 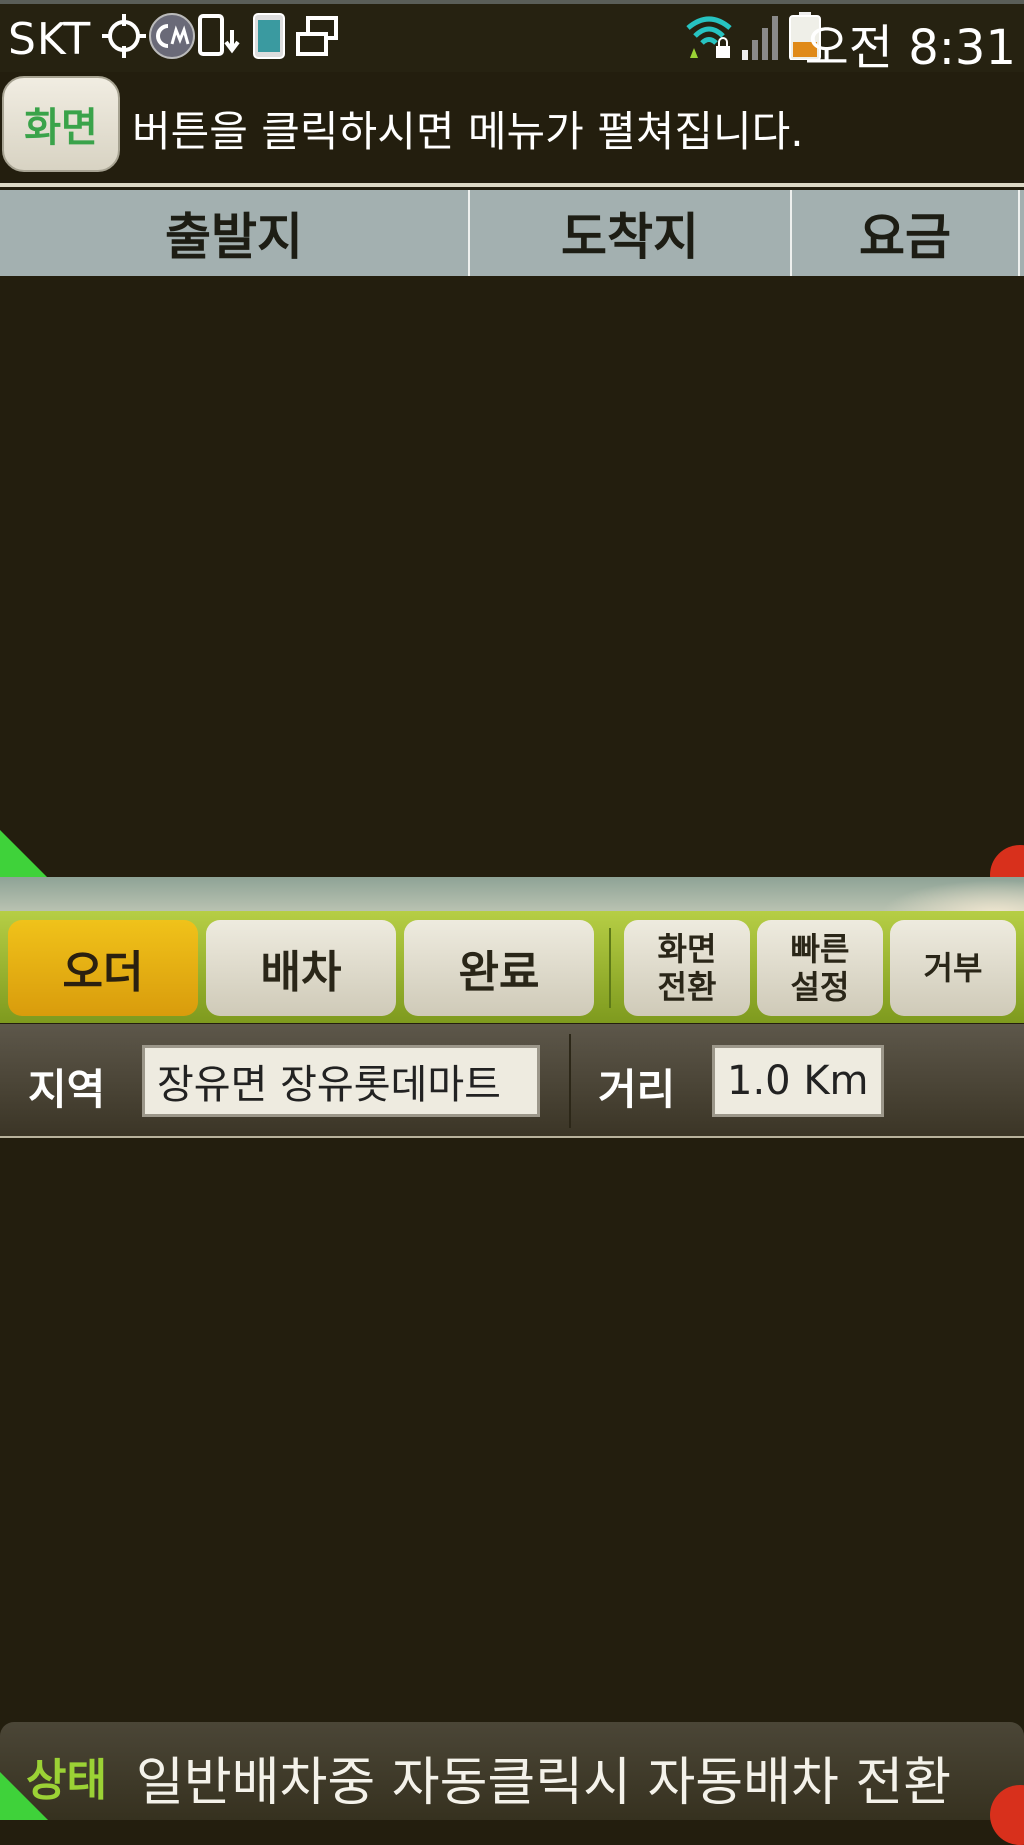 I want to click on phone-download-icon, so click(x=219, y=35).